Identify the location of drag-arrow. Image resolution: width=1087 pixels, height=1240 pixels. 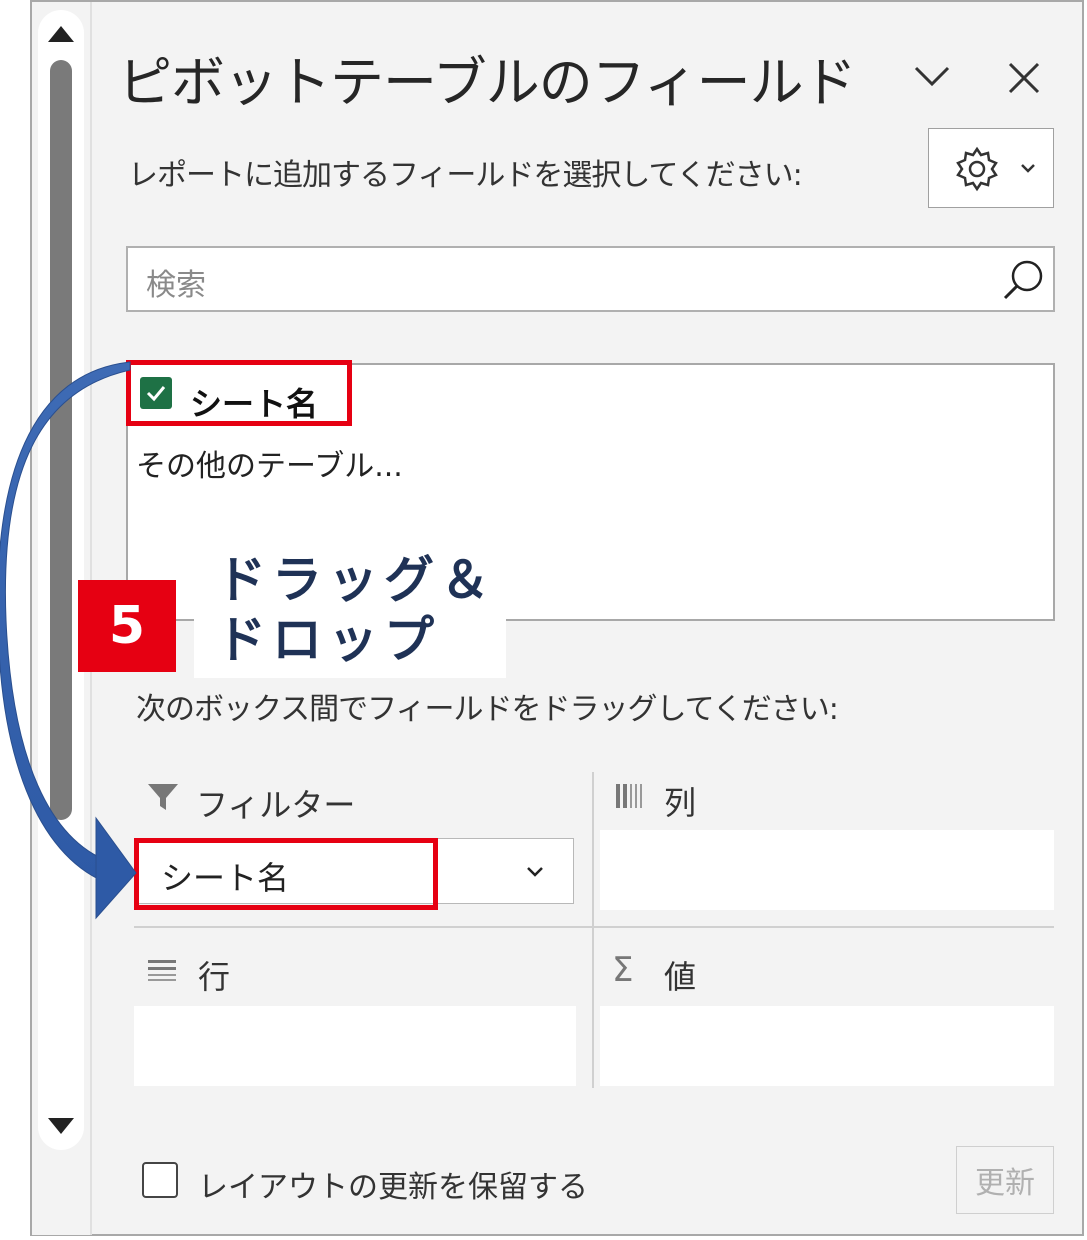
(68, 640).